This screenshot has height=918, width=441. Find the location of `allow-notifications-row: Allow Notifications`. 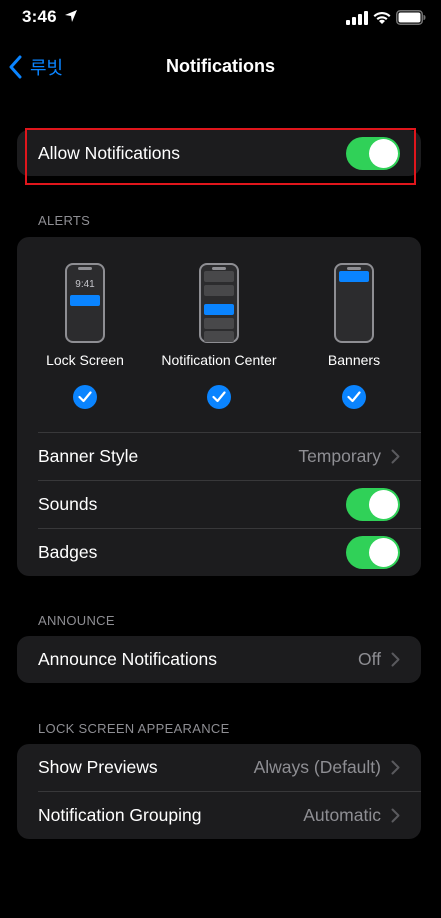

allow-notifications-row: Allow Notifications is located at coordinates (219, 153).